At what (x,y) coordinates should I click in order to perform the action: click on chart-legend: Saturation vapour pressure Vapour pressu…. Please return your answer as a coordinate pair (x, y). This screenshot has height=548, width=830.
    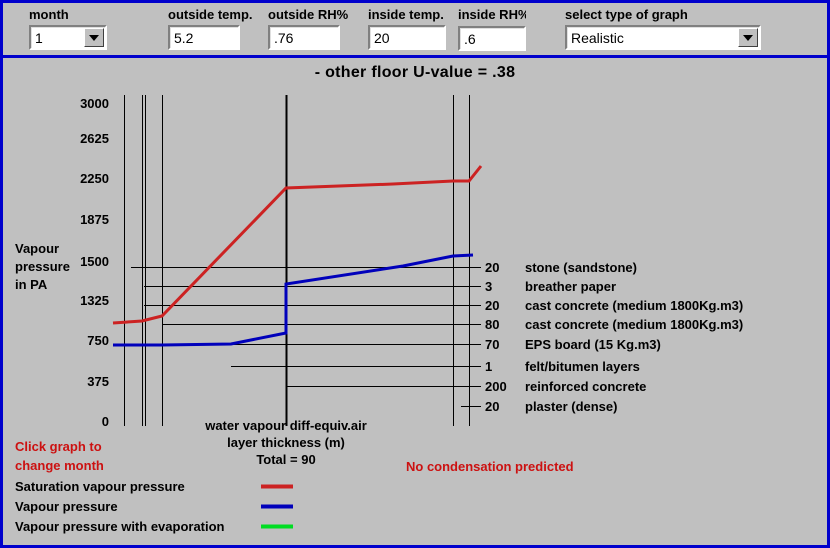
    Looking at the image, I should click on (154, 506).